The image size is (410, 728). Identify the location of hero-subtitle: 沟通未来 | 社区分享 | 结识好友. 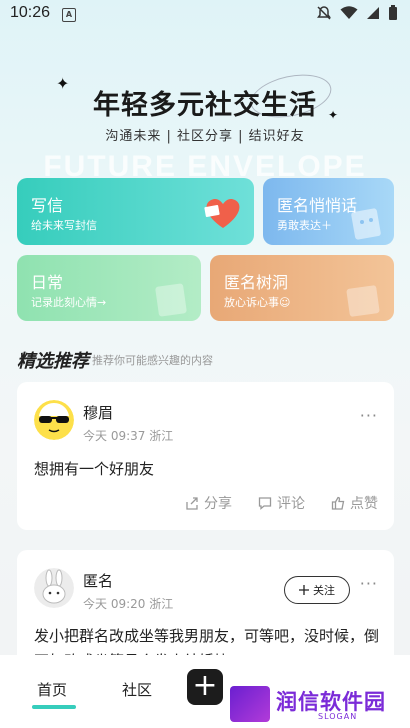
(205, 136).